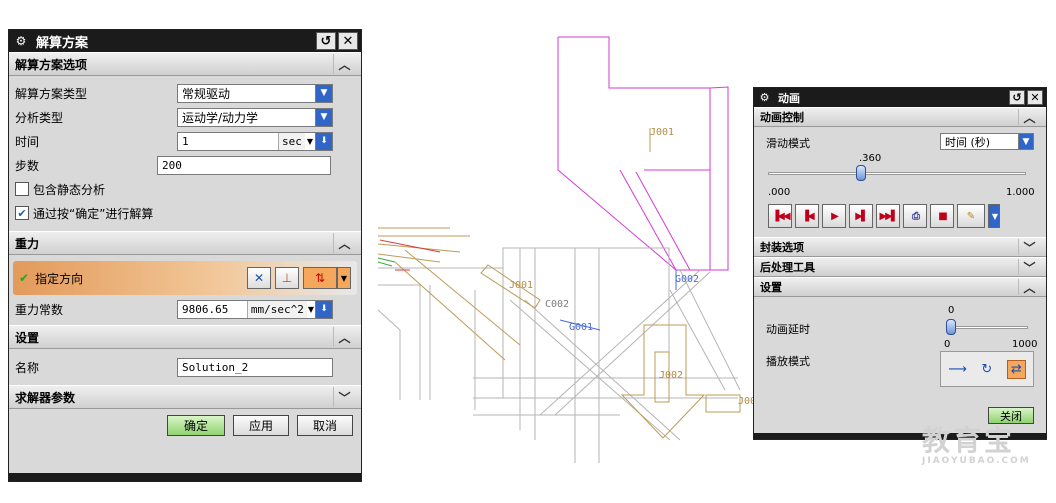 This screenshot has width=1056, height=503. Describe the element at coordinates (870, 158) in the screenshot. I see `slider-current-value: .360` at that location.